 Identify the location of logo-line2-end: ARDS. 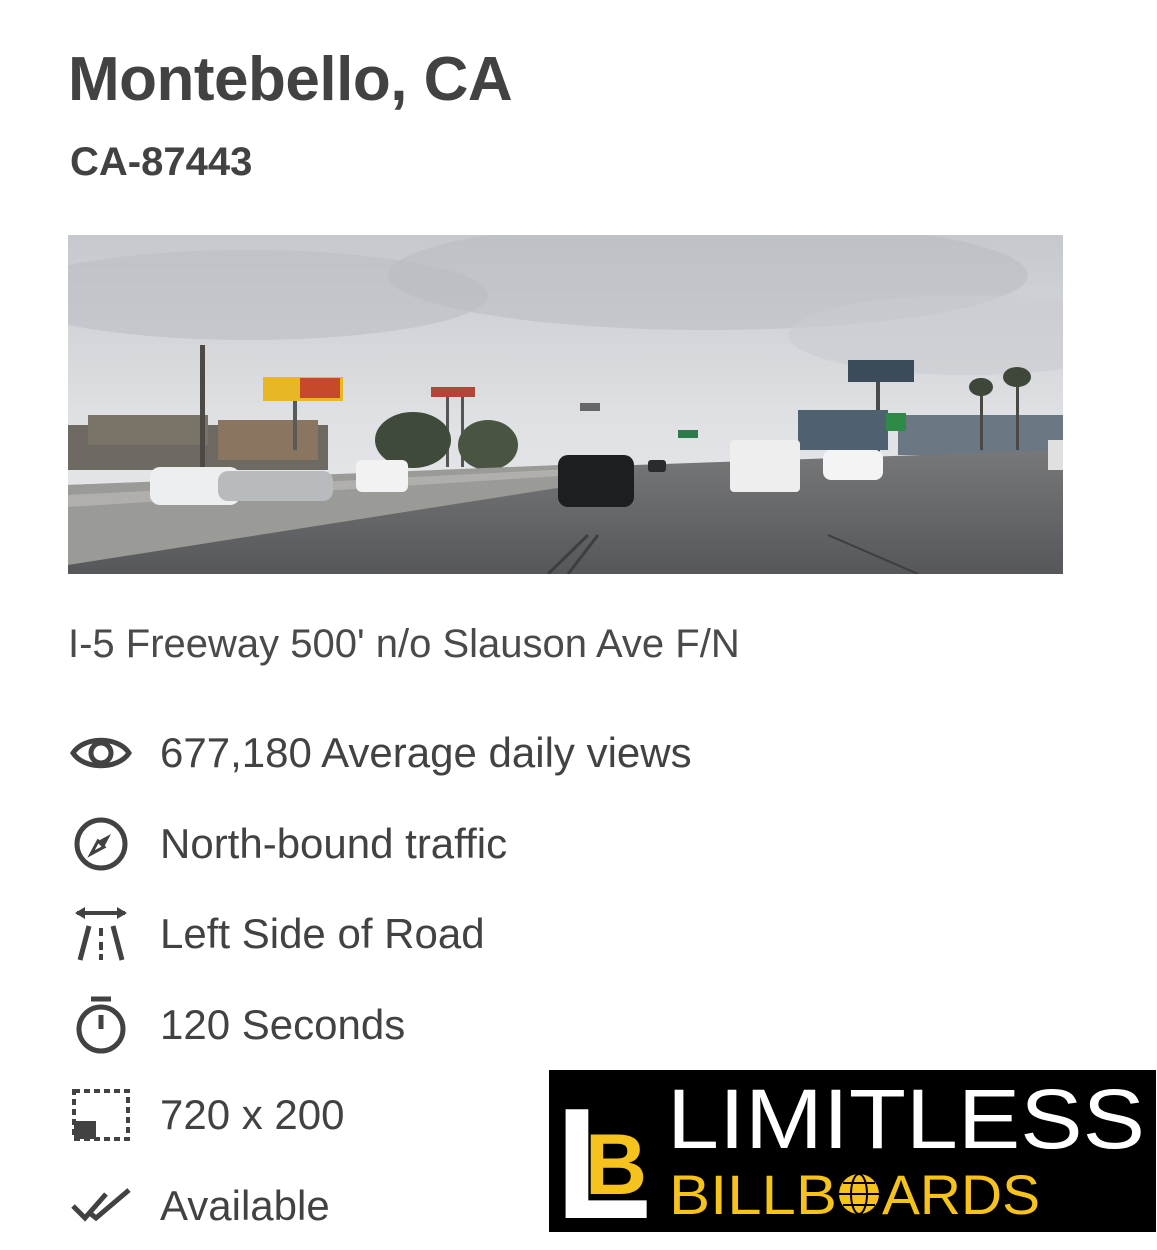
(961, 1194).